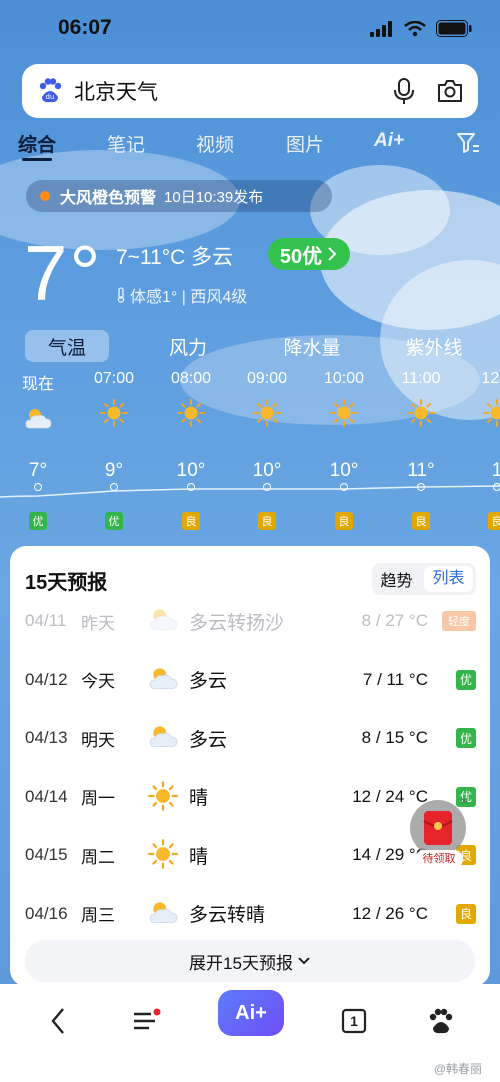 This screenshot has width=500, height=1082. What do you see at coordinates (250, 144) in the screenshot?
I see `search-tabs: 综合 笔记 视频 图片 Ai+` at bounding box center [250, 144].